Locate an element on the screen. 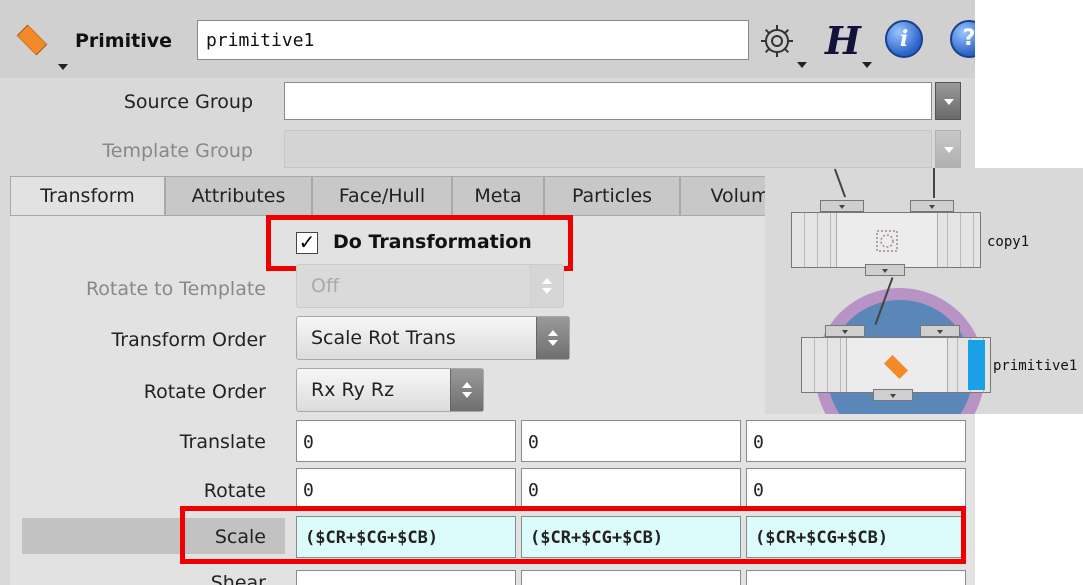 This screenshot has height=585, width=1083. template-group-field is located at coordinates (608, 149).